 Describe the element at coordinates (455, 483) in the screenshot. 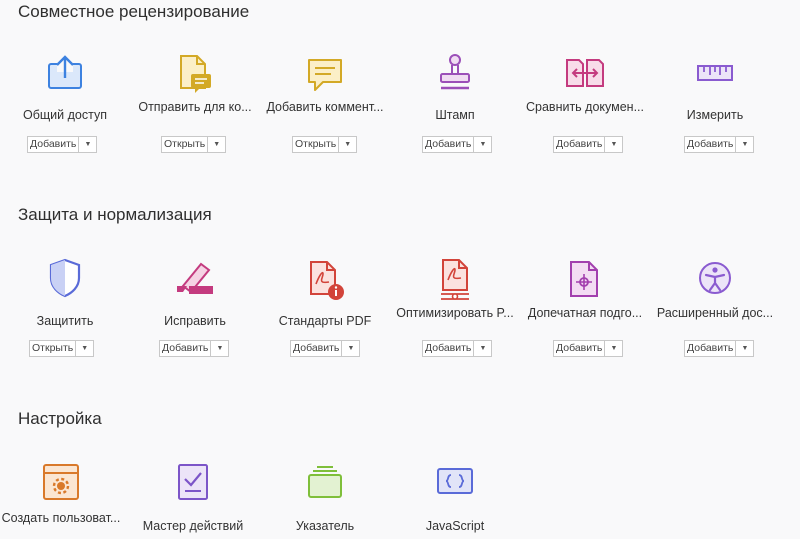

I see `javascript-icon` at that location.